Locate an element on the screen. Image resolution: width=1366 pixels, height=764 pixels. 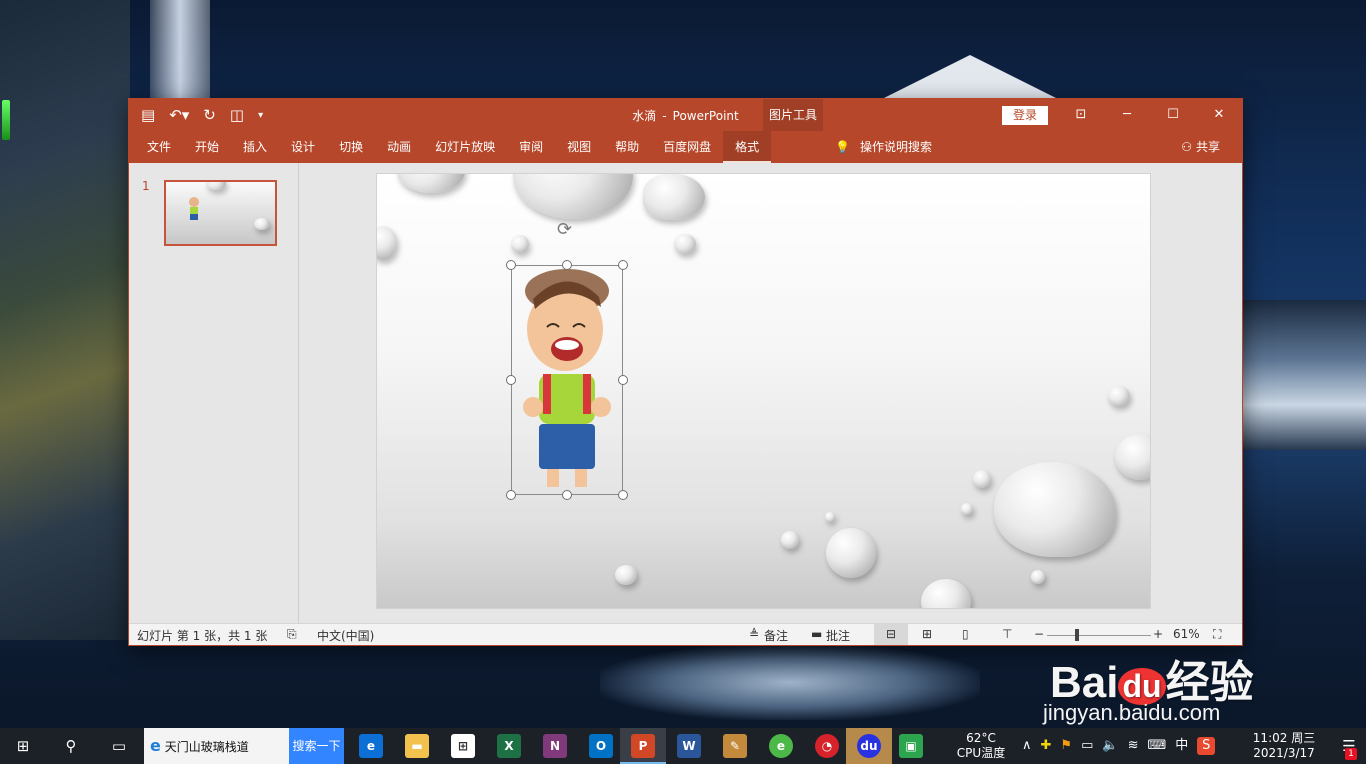
taskbar-app-outlook: O is located at coordinates (601, 746).